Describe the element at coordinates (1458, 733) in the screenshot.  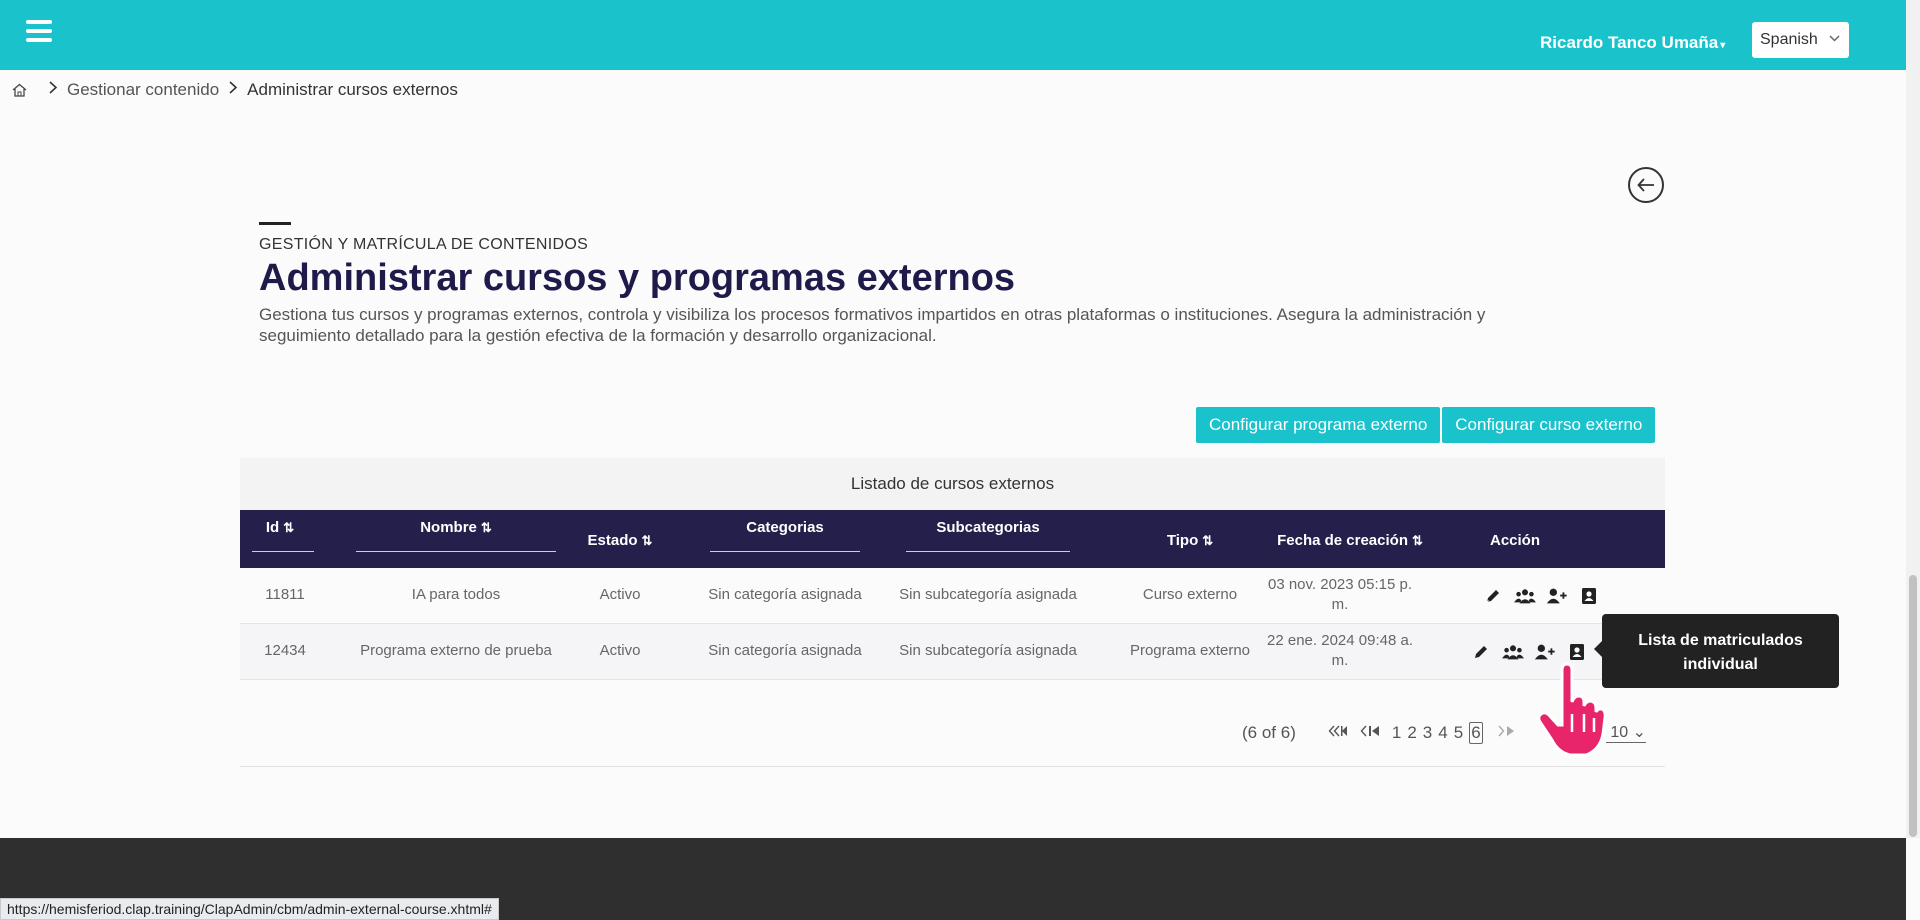
I see `page-5-link: 5` at that location.